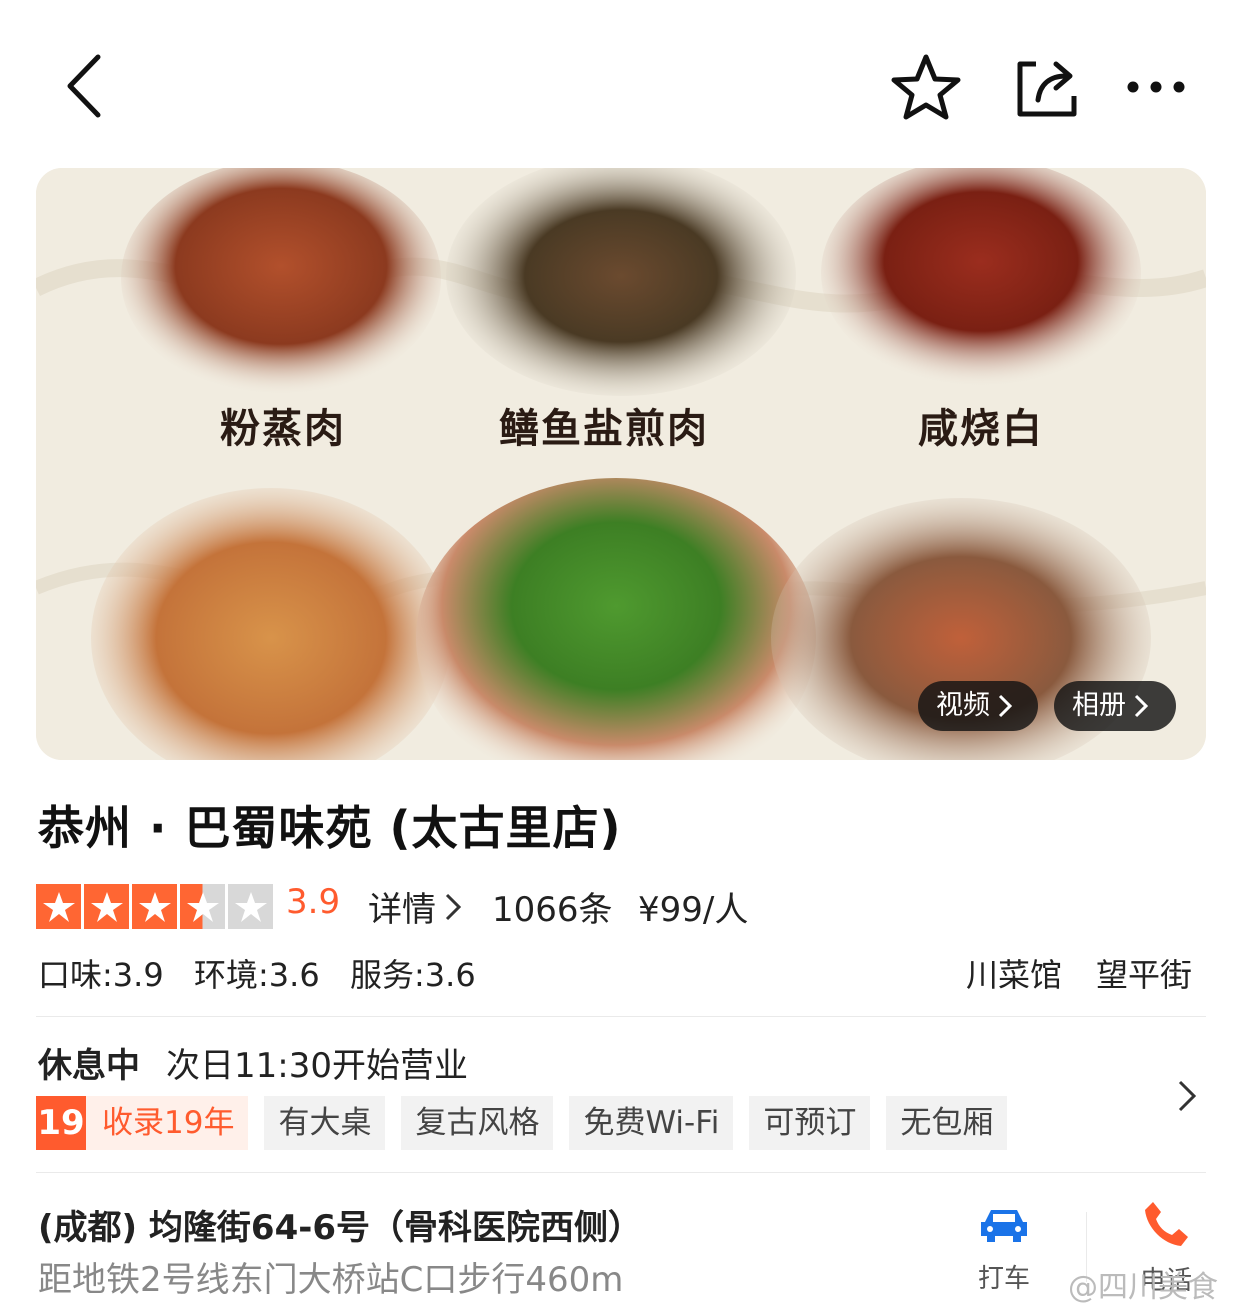 Image resolution: width=1242 pixels, height=1313 pixels. I want to click on star-empty-icon, so click(250, 906).